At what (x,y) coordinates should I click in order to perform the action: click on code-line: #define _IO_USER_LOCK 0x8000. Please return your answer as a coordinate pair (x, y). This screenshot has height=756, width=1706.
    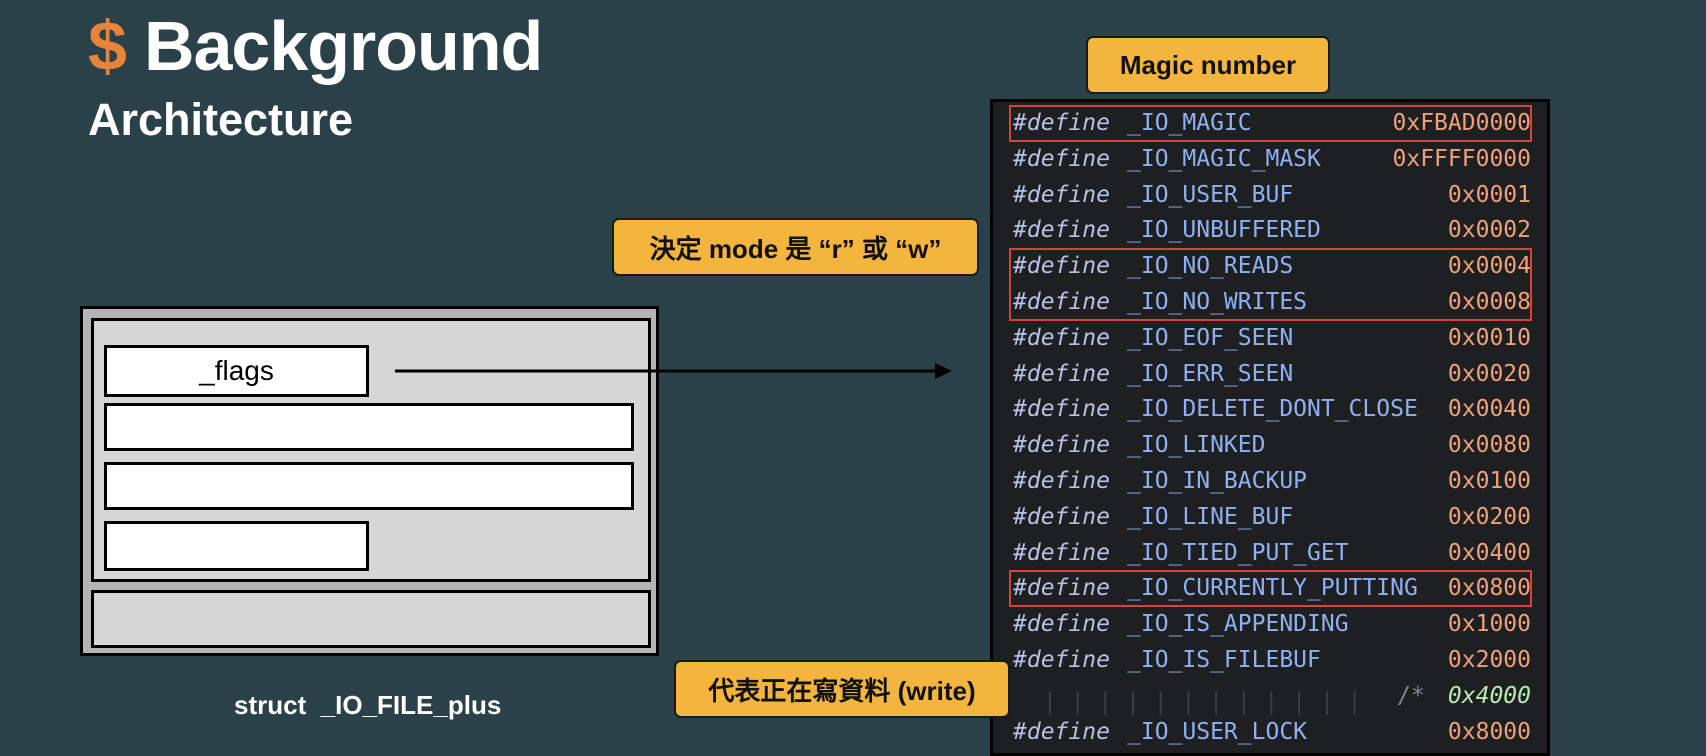
    Looking at the image, I should click on (1270, 732).